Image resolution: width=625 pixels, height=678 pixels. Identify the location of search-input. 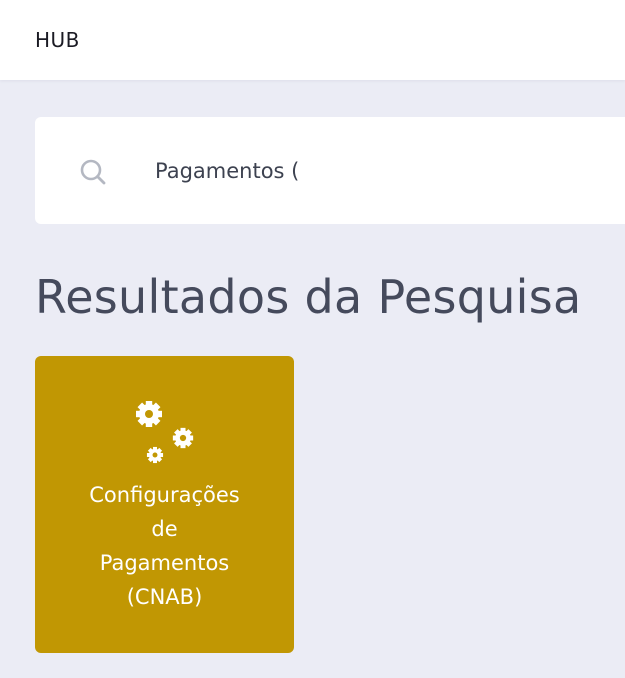
(385, 171).